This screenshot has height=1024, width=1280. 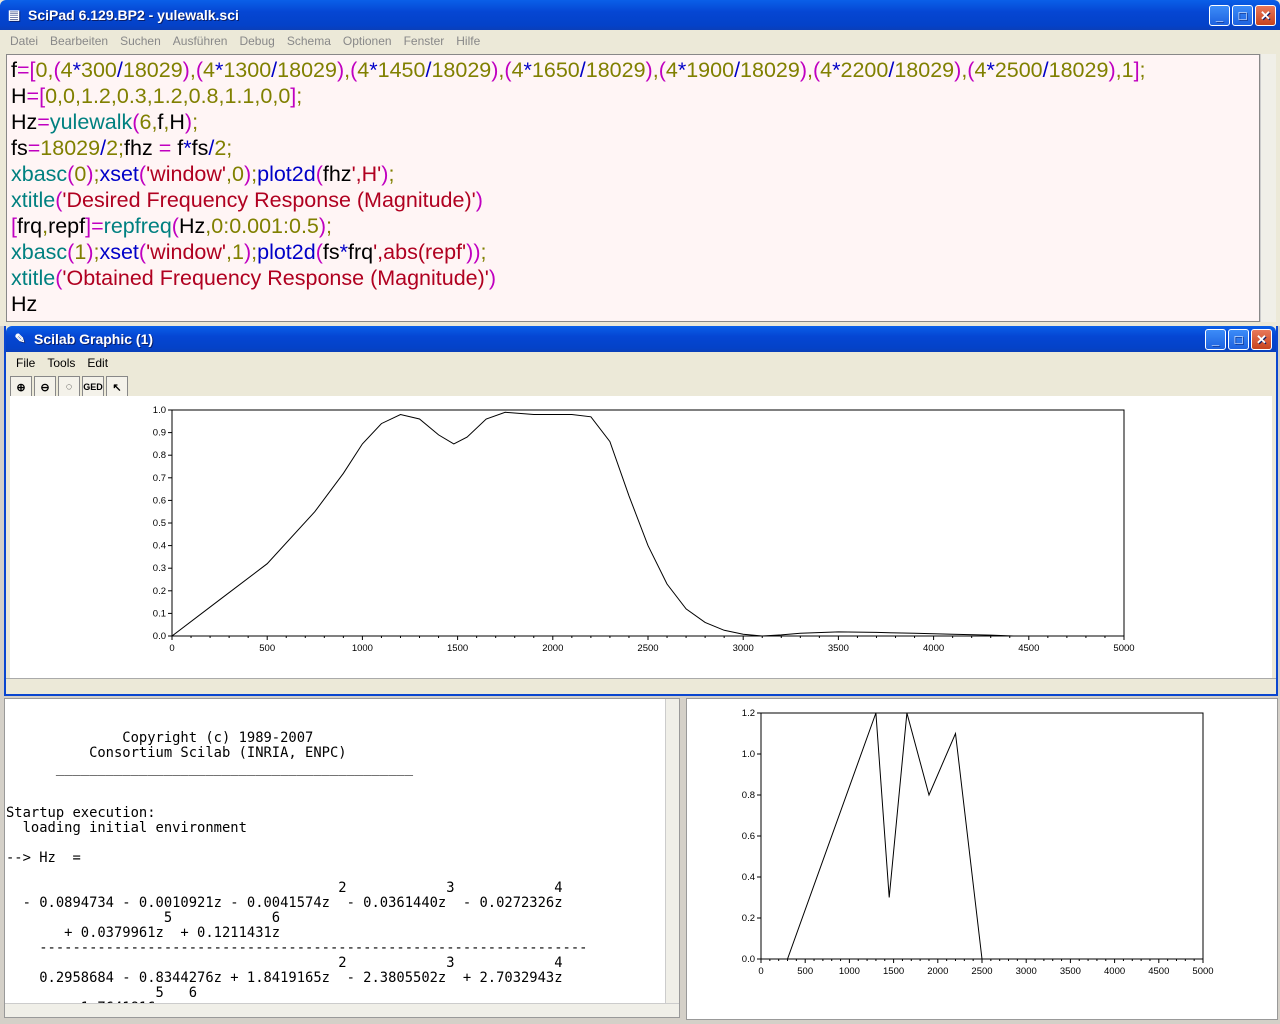 What do you see at coordinates (1242, 15) in the screenshot?
I see `maximize-button: □` at bounding box center [1242, 15].